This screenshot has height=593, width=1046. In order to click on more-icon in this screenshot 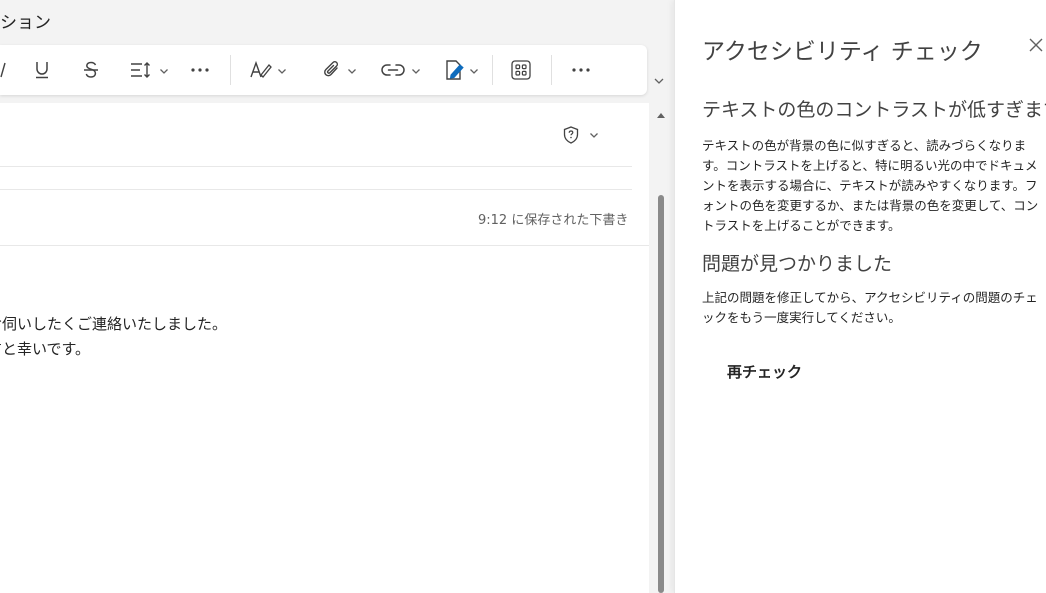, I will do `click(200, 70)`.